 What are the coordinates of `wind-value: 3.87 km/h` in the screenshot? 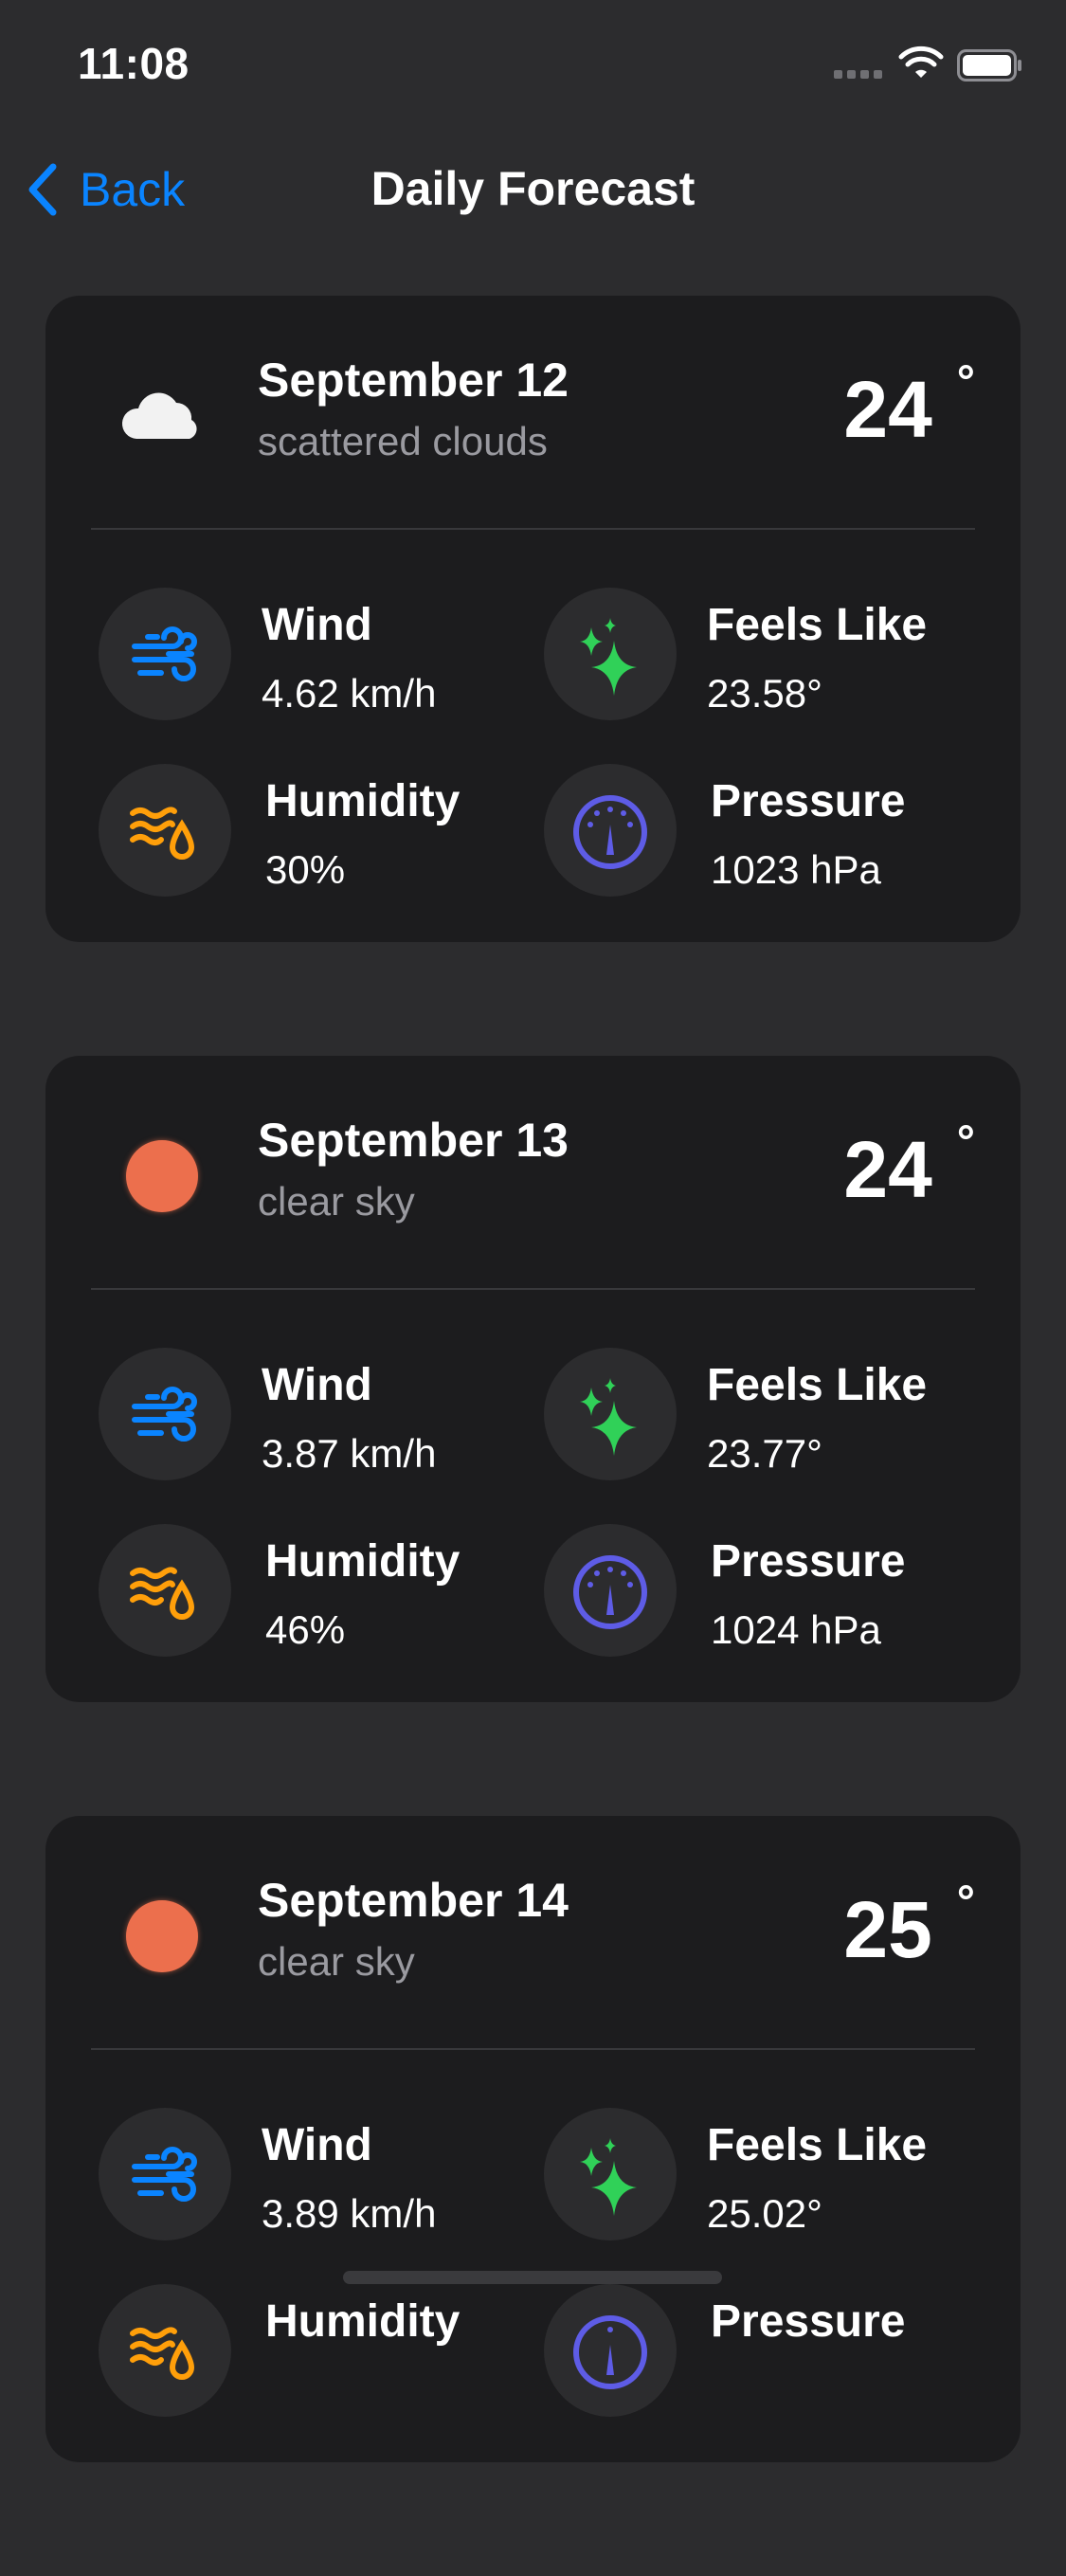 It's located at (349, 1453).